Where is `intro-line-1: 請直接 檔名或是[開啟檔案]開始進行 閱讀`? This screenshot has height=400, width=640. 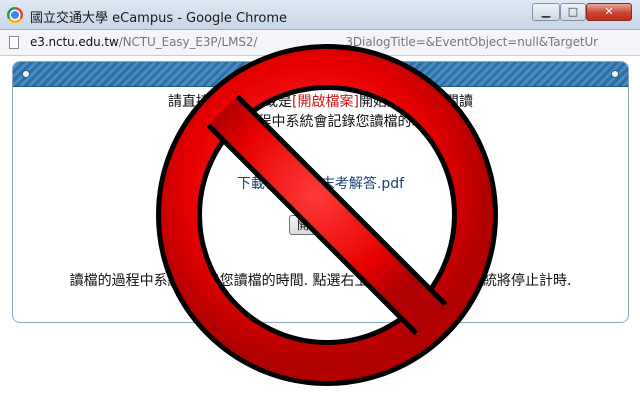 intro-line-1: 請直接 檔名或是[開啟檔案]開始進行 閱讀 is located at coordinates (320, 102).